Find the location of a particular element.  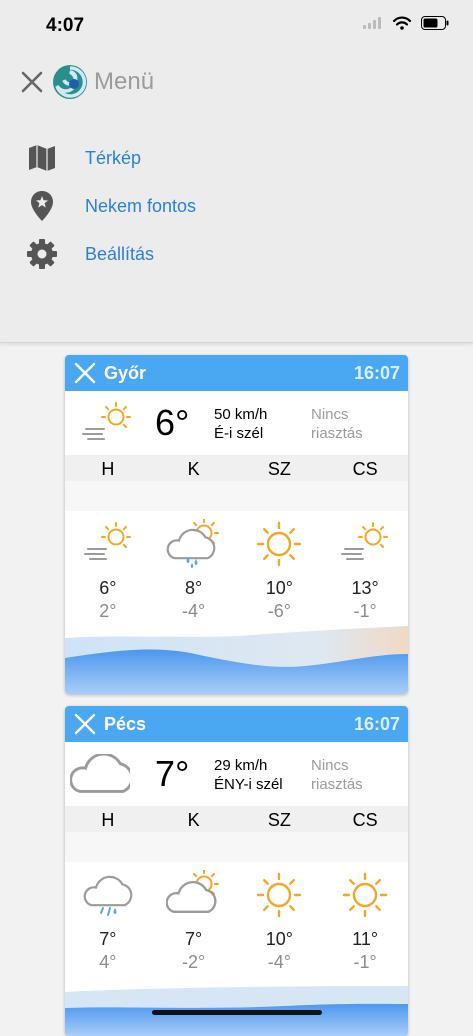

min-temp: 4° is located at coordinates (108, 962).